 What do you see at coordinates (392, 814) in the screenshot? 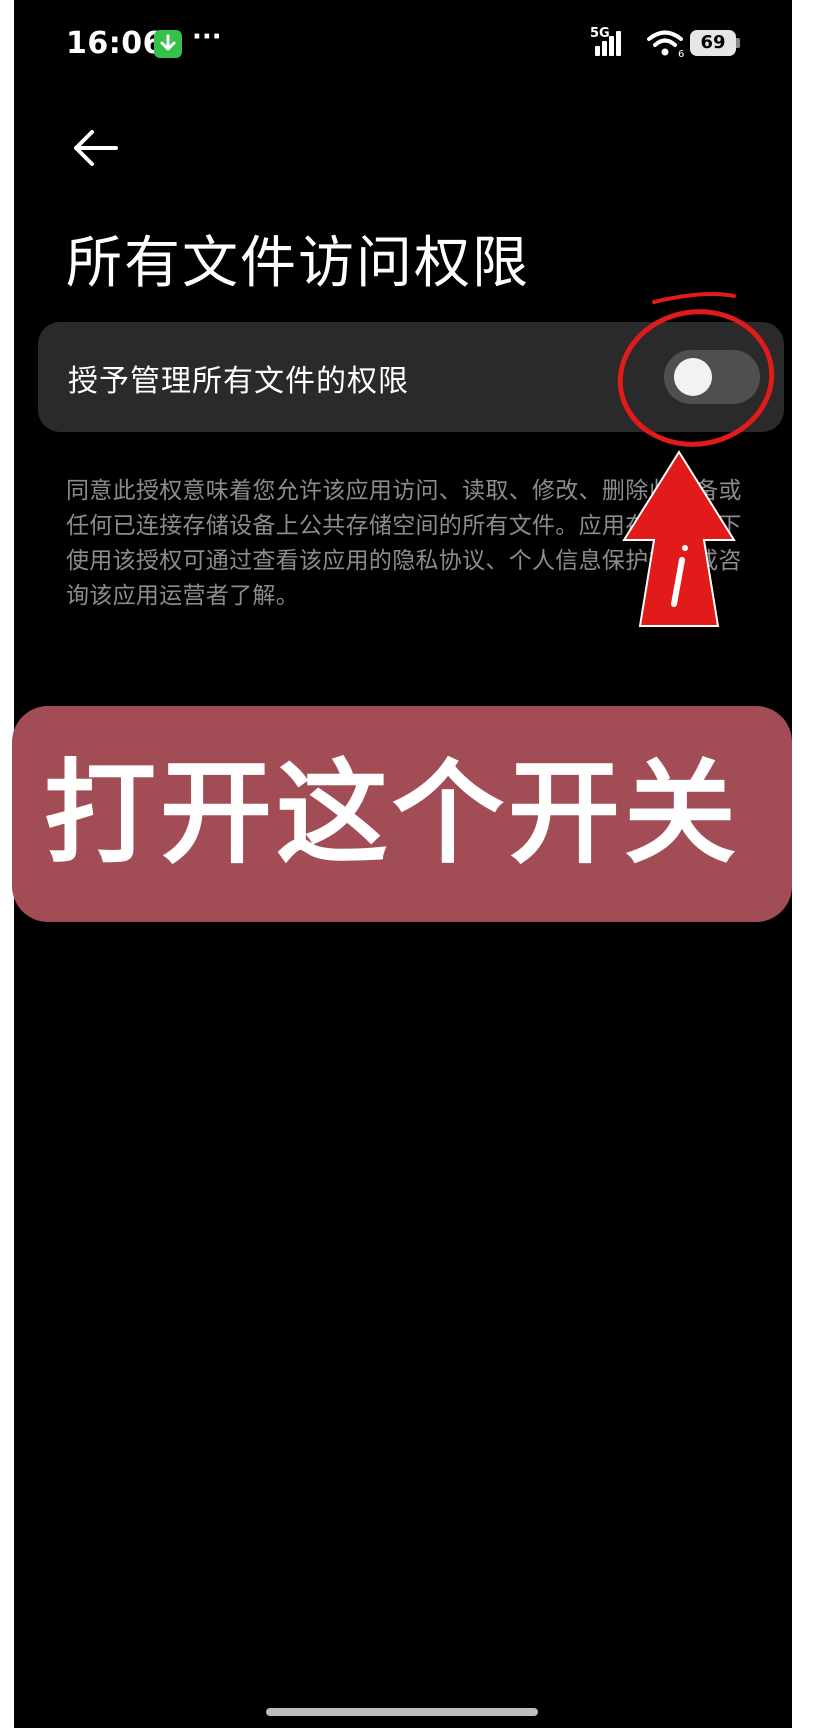
I see `callout-text: 打开这个开关` at bounding box center [392, 814].